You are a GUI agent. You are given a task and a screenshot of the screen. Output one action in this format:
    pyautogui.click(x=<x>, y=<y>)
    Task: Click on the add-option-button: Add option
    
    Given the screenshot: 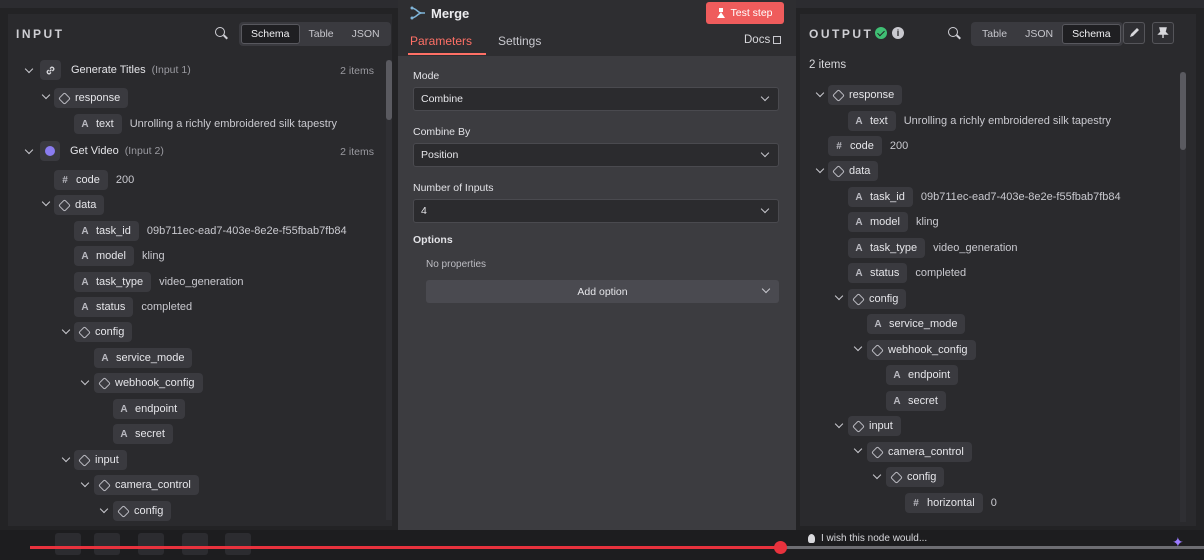 What is the action you would take?
    pyautogui.click(x=602, y=291)
    